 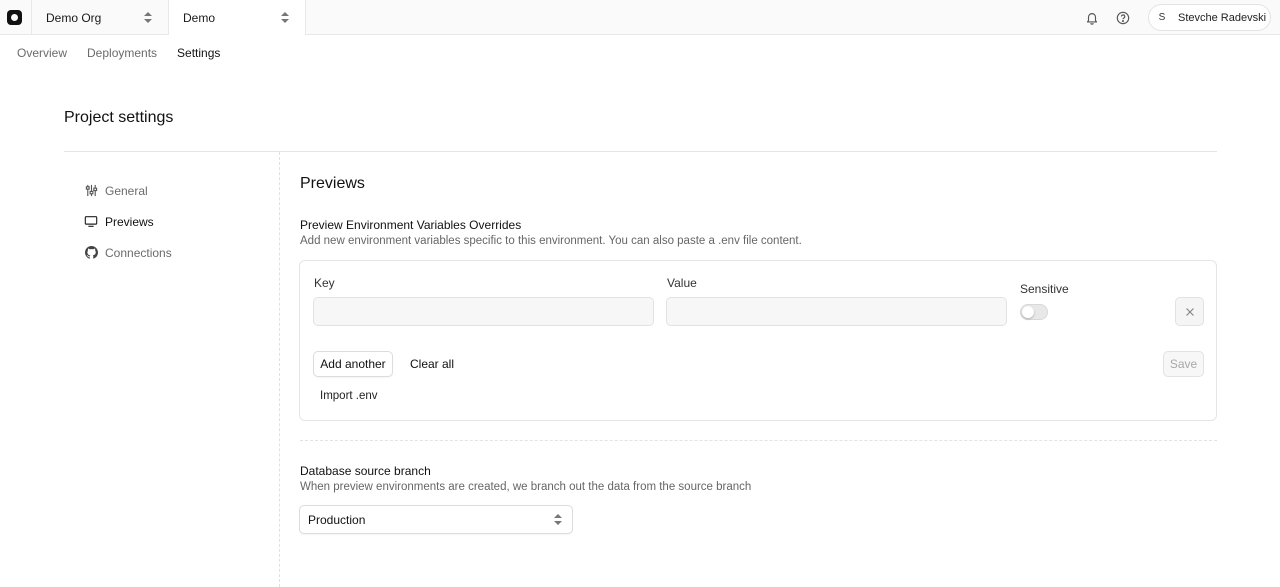 I want to click on branch-heading: Database source branch, so click(x=365, y=471).